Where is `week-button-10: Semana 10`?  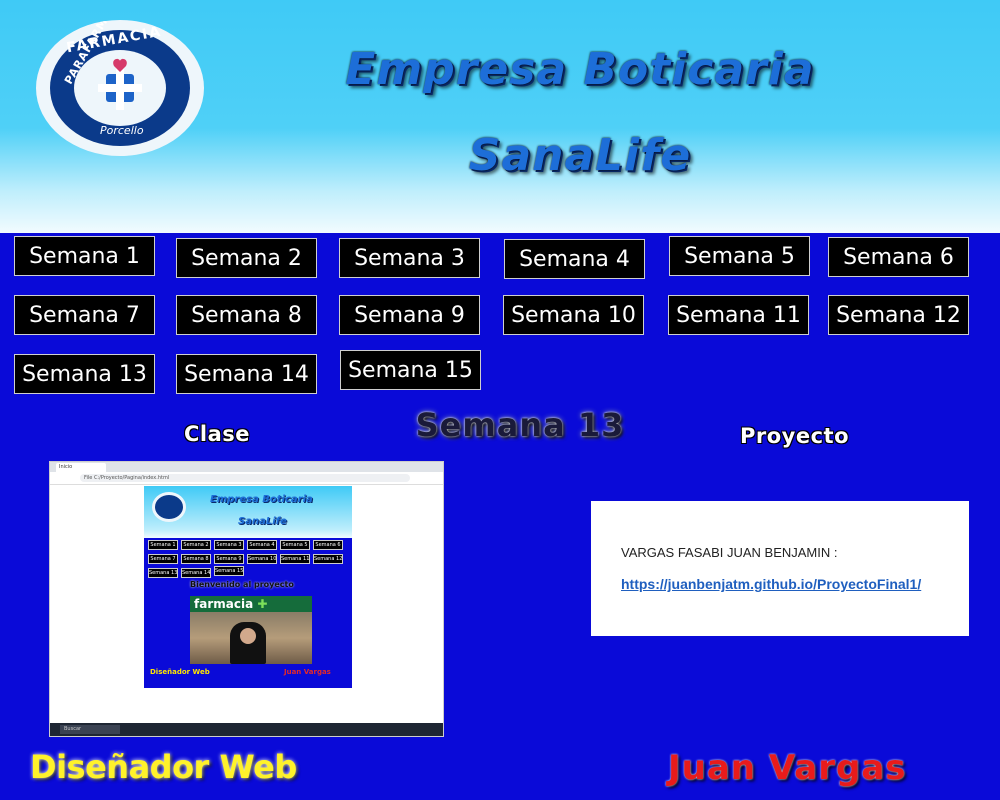
week-button-10: Semana 10 is located at coordinates (573, 315).